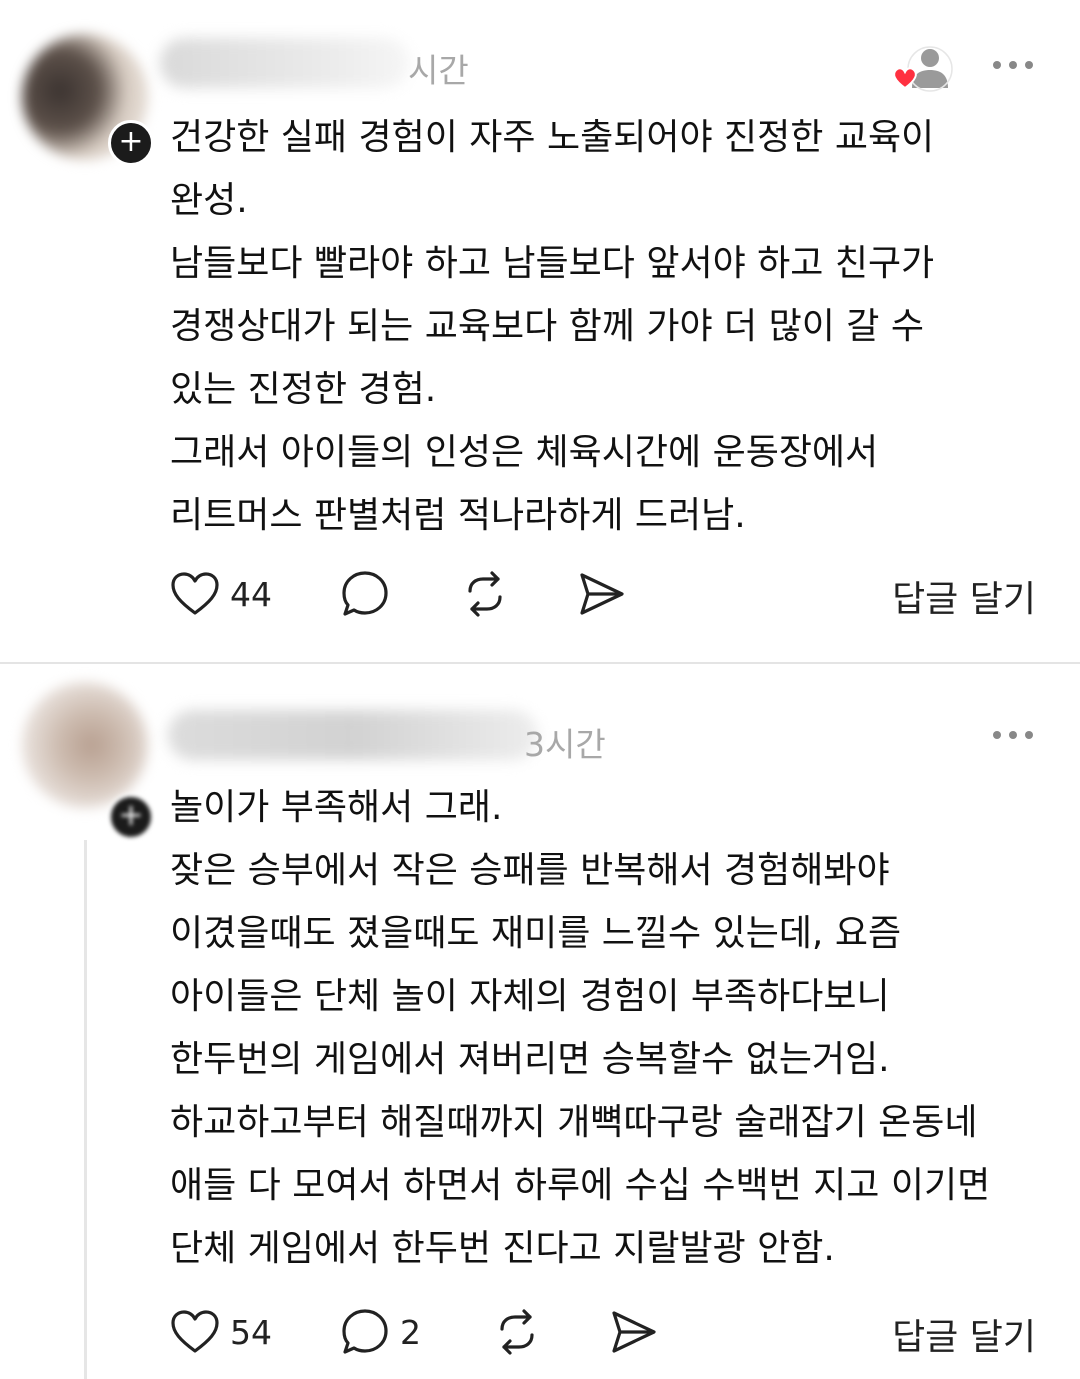  I want to click on post-time: 시간, so click(438, 70).